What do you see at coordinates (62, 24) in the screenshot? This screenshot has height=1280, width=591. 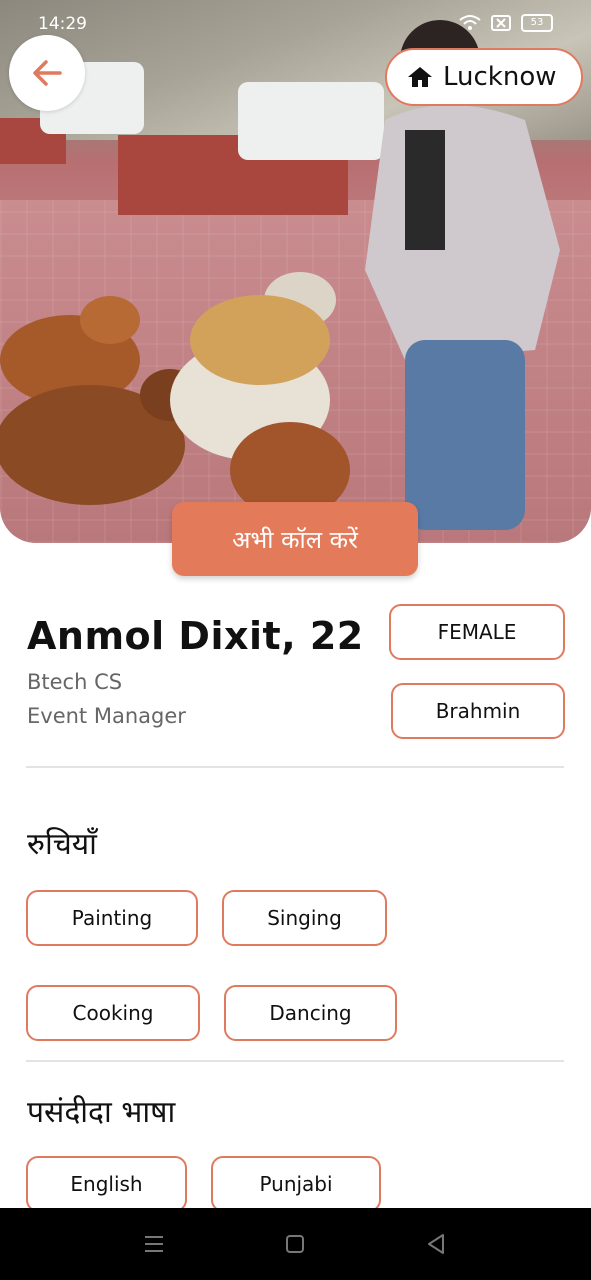 I see `status-time: 14:29` at bounding box center [62, 24].